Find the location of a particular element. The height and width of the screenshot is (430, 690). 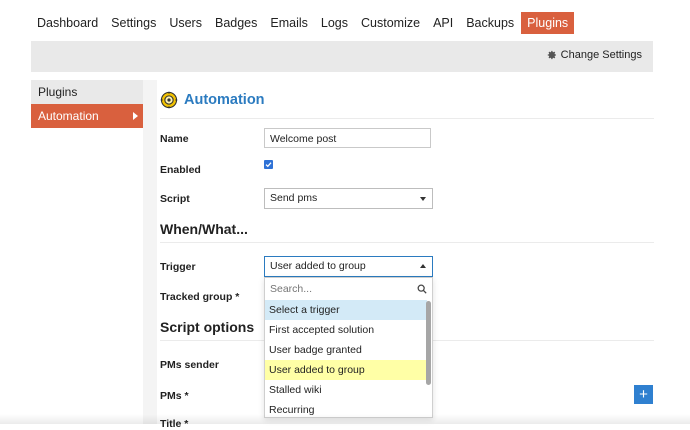

name-input: Welcome post is located at coordinates (347, 138).